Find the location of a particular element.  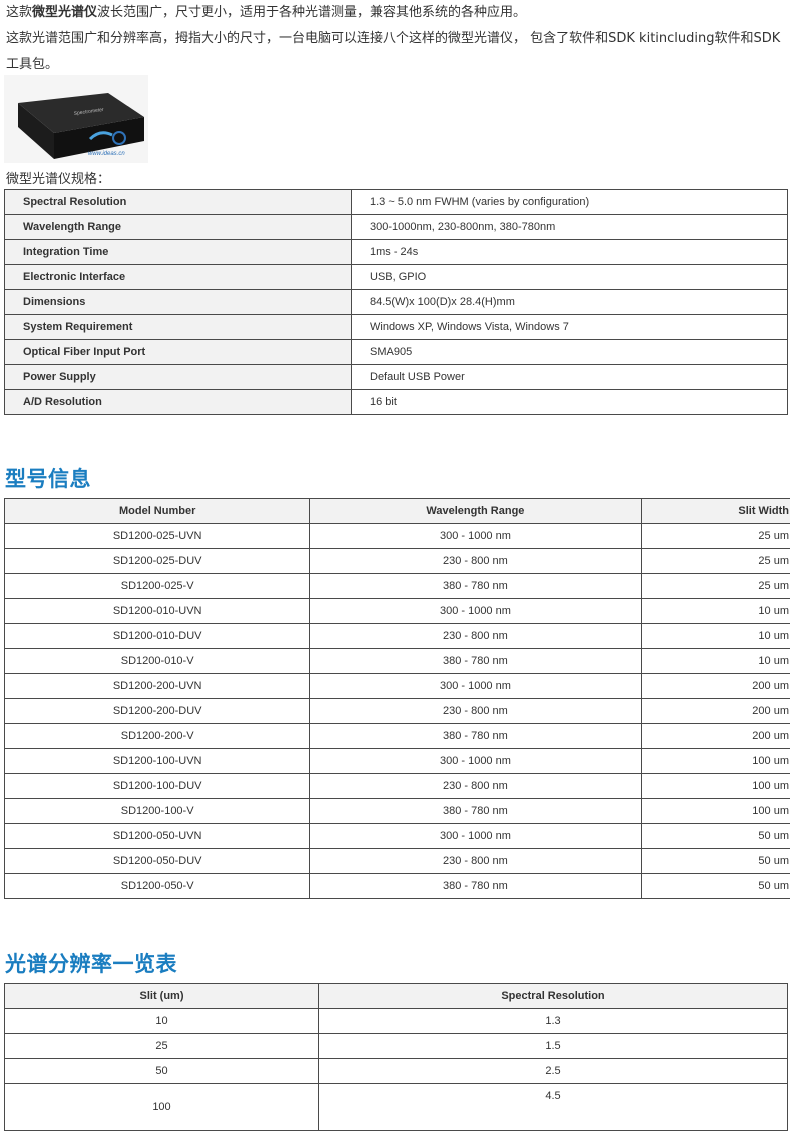

table-row: SD1200-050-DUV 230 - 800 nm 50 um is located at coordinates (396, 861).